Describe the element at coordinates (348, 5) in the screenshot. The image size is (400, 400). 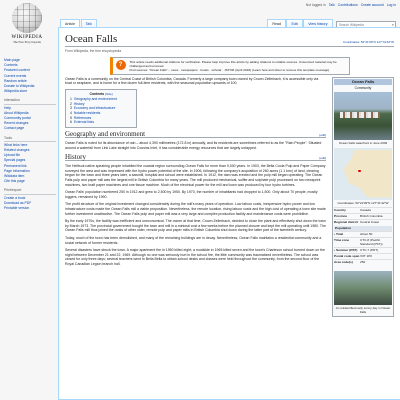
I see `user-link: Contributions` at that location.